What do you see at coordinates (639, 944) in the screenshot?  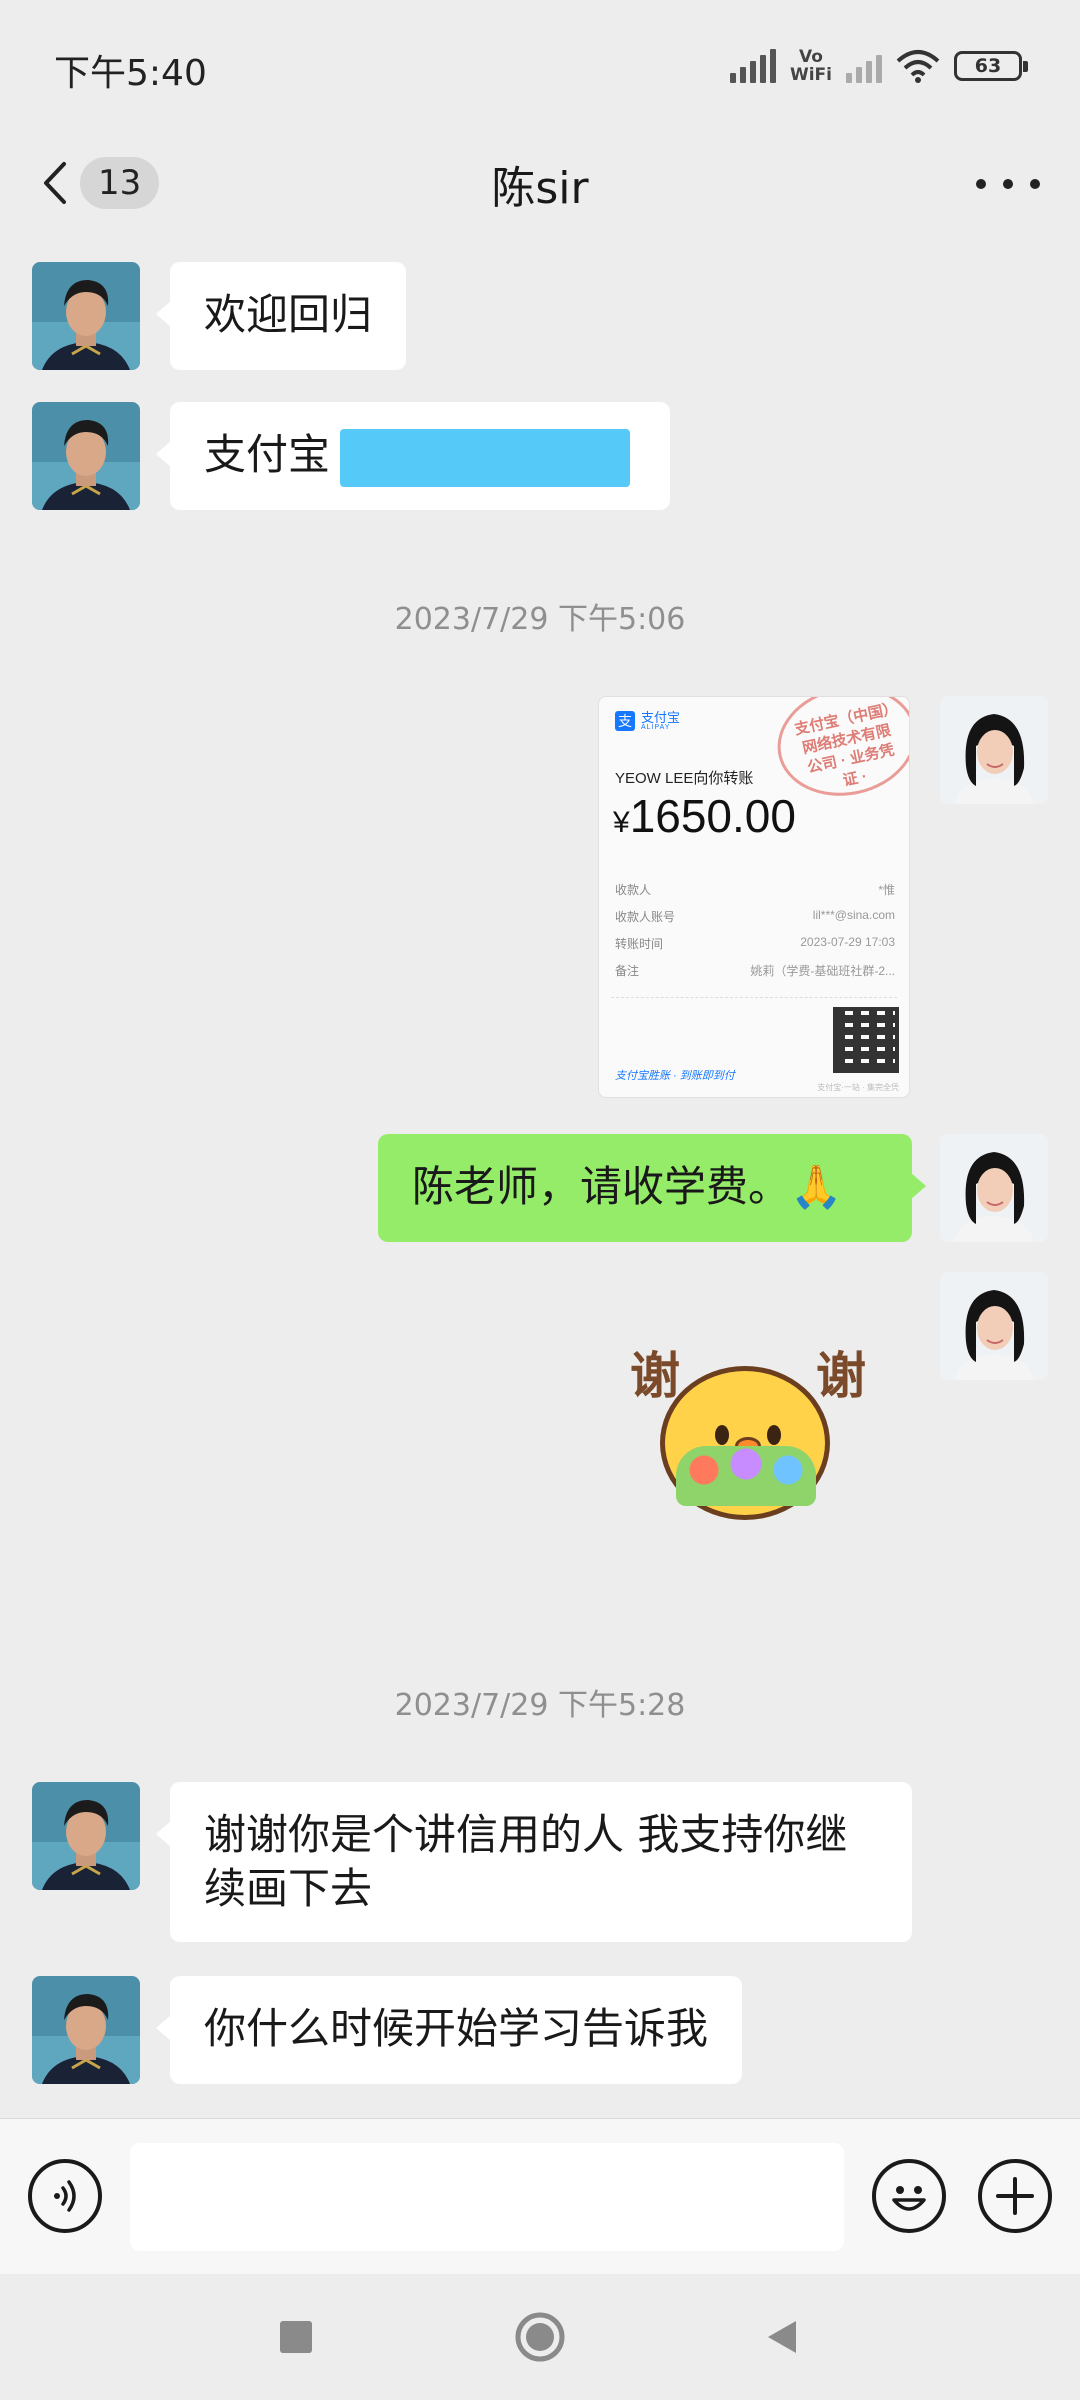 I see `receipt-row-label: 转账时间` at bounding box center [639, 944].